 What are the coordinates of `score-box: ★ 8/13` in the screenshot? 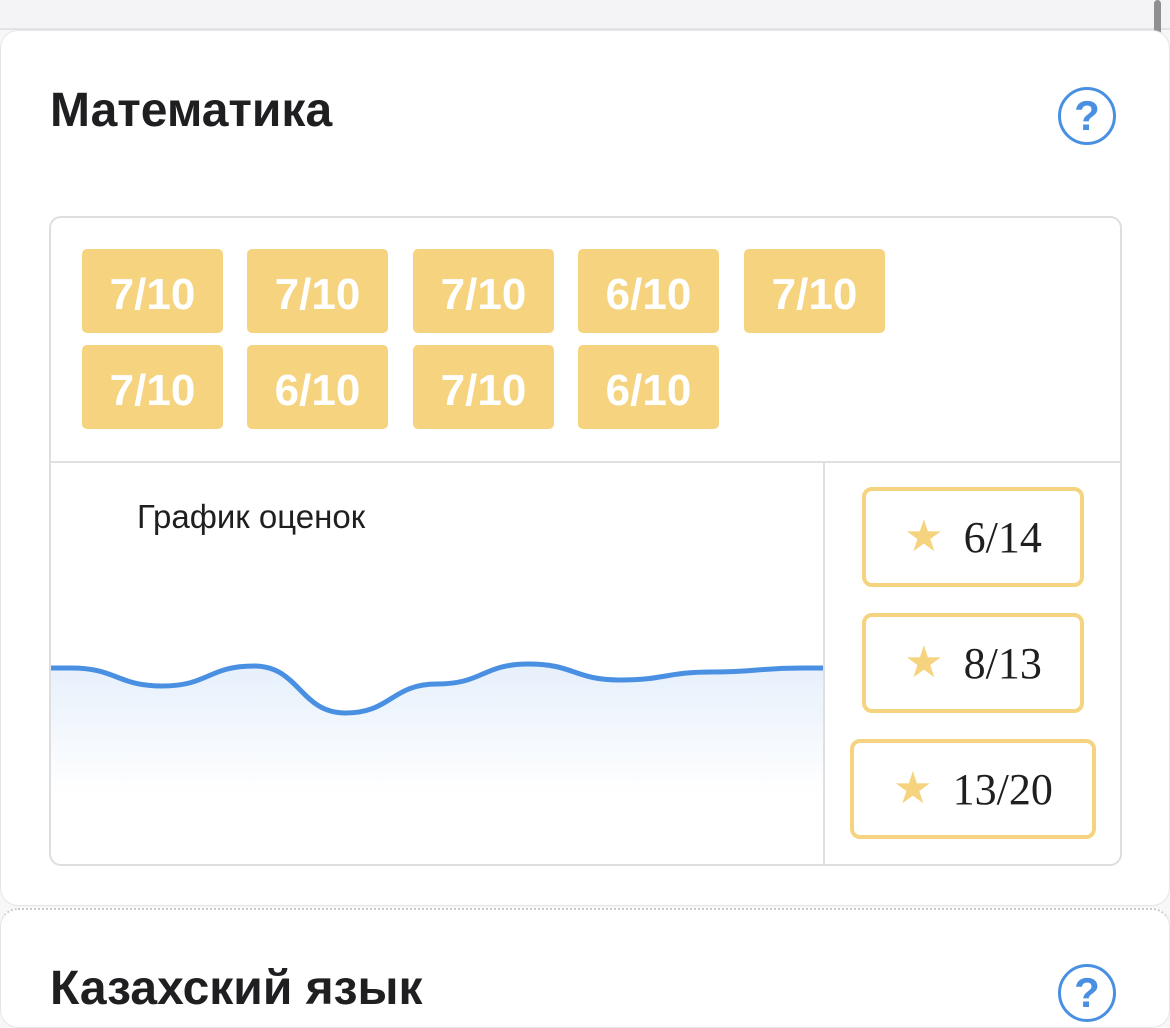 It's located at (973, 663).